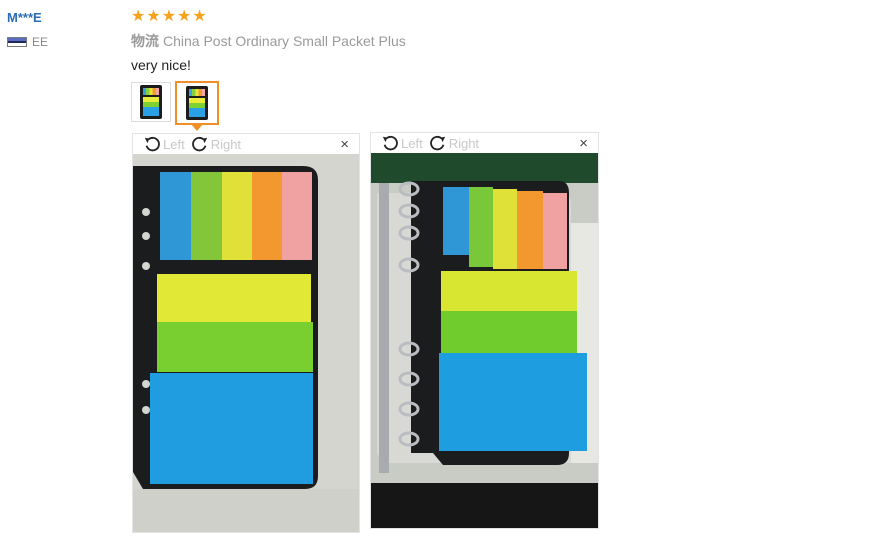 The height and width of the screenshot is (540, 880). I want to click on logistics-label: 物流, so click(145, 41).